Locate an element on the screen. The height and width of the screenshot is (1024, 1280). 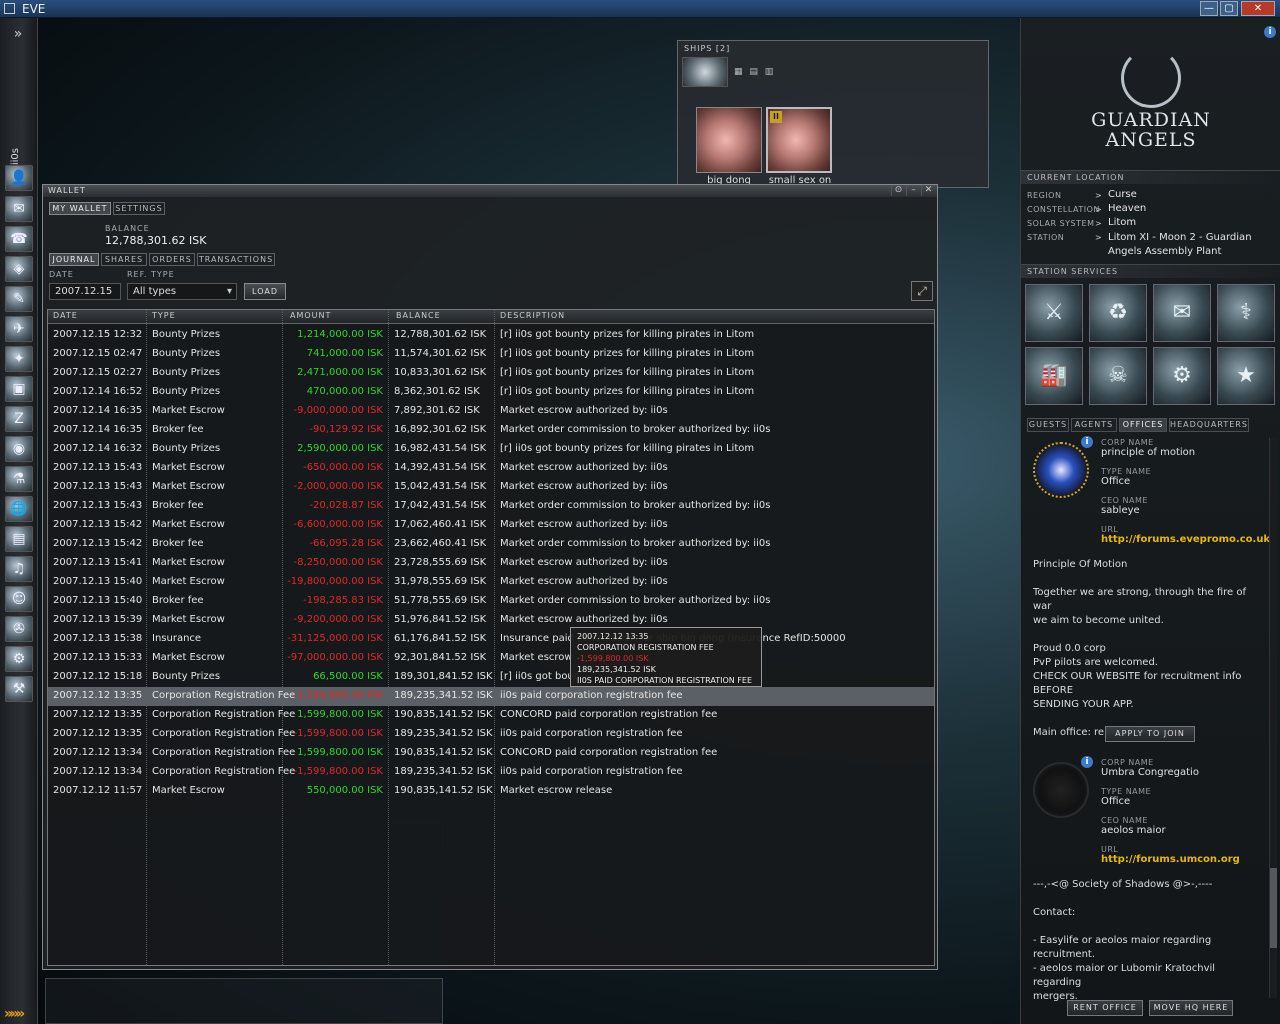
ship-item-small-sex-on: II is located at coordinates (799, 140).